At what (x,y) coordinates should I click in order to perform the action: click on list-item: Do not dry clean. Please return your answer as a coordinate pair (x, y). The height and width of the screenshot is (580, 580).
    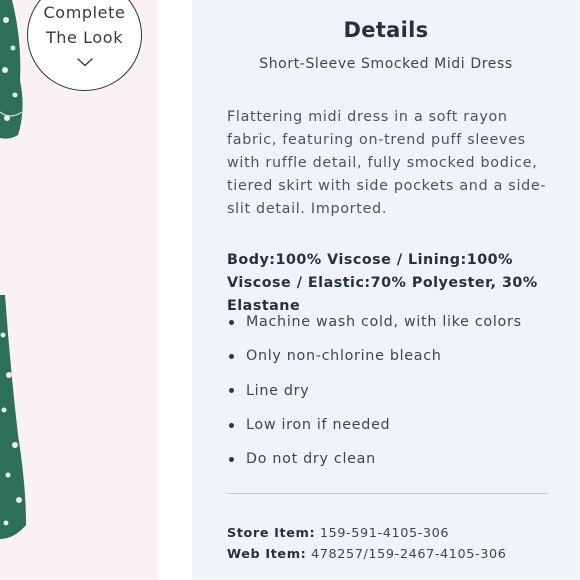
    Looking at the image, I should click on (374, 459).